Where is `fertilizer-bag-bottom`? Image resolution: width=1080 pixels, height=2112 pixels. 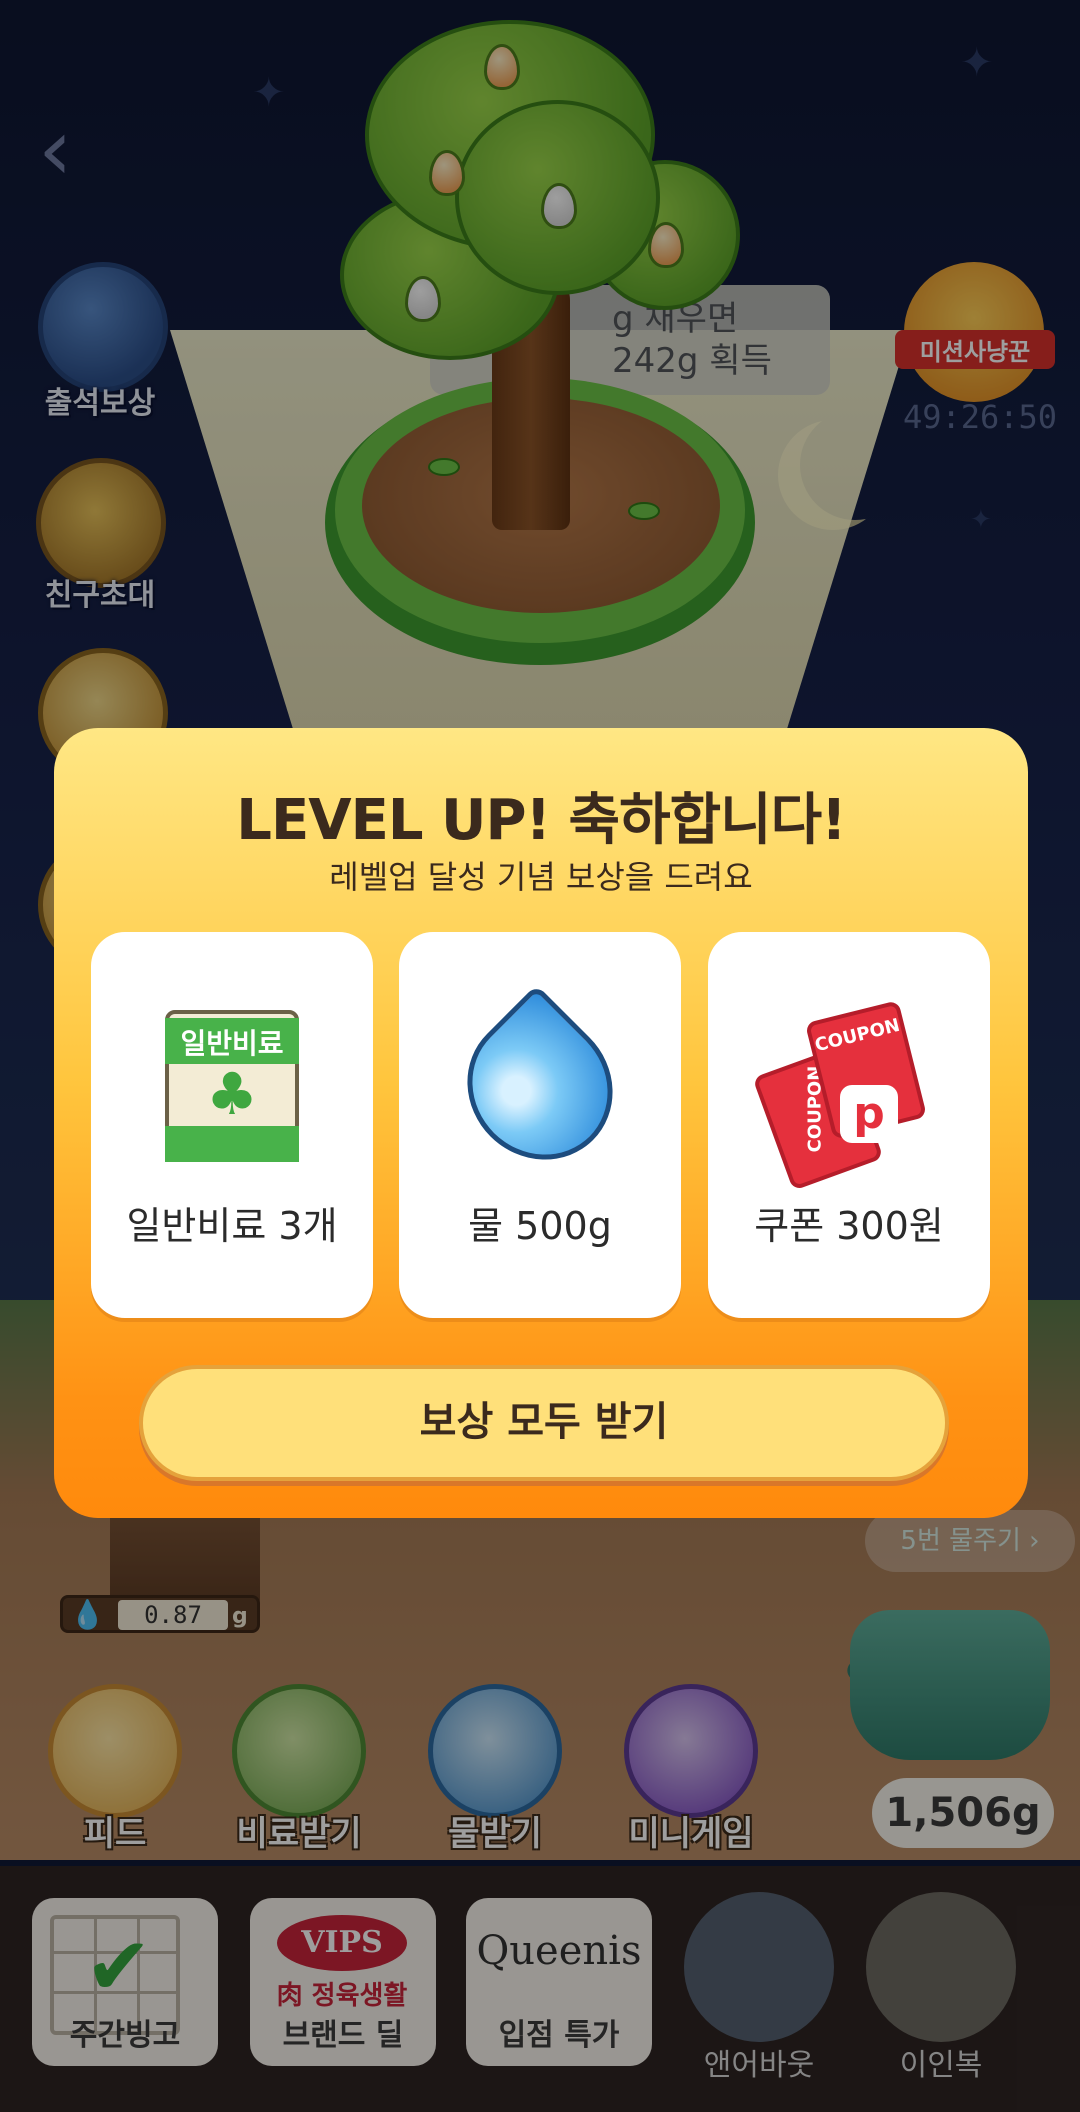 fertilizer-bag-bottom is located at coordinates (232, 1144).